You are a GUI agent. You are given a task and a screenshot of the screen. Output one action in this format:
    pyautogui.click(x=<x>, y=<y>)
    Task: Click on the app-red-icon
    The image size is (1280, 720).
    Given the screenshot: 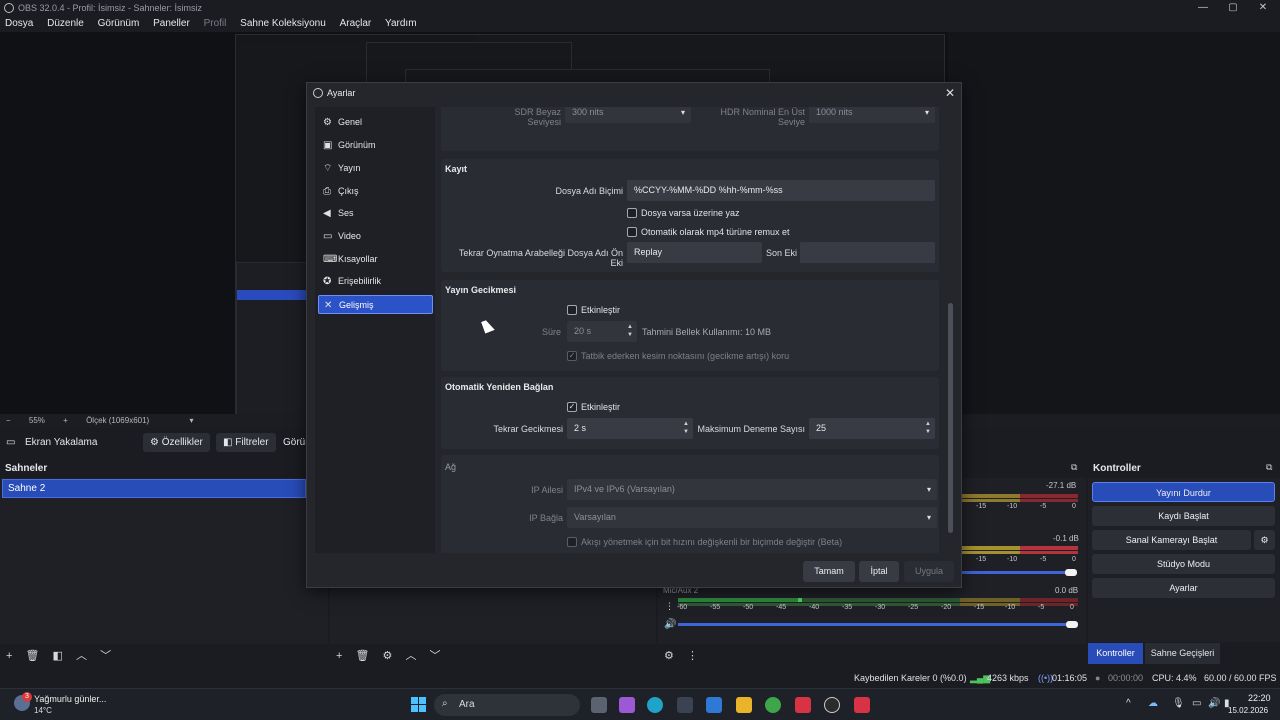 What is the action you would take?
    pyautogui.click(x=803, y=705)
    